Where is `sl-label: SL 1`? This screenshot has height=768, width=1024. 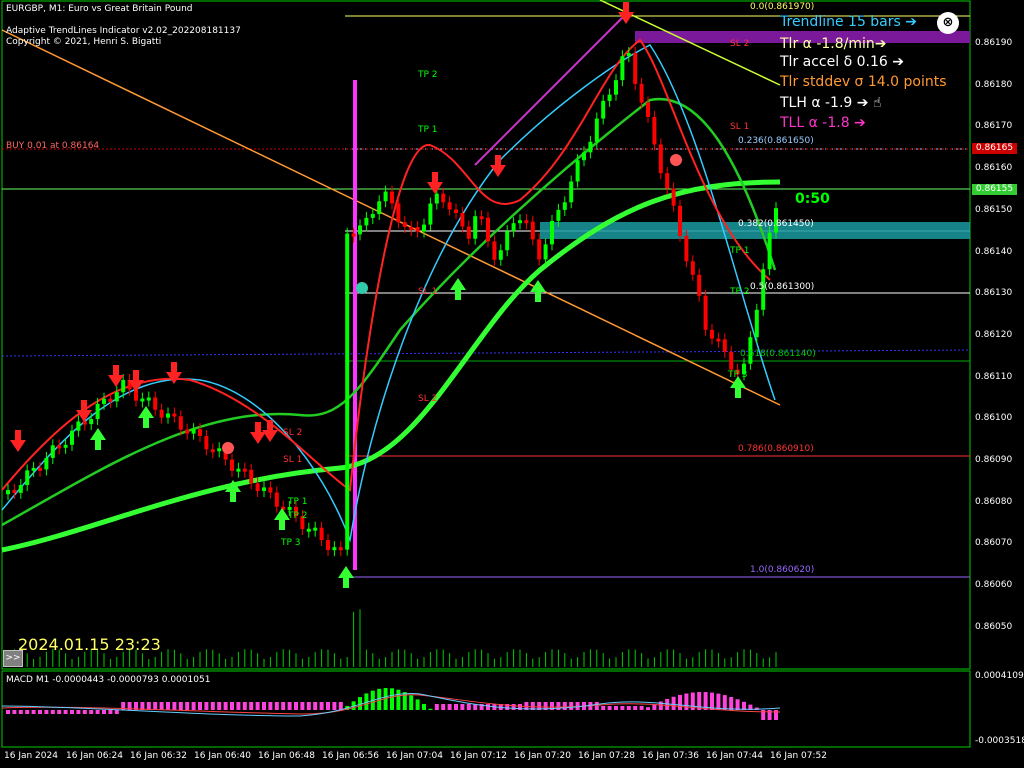
sl-label: SL 1 is located at coordinates (740, 127).